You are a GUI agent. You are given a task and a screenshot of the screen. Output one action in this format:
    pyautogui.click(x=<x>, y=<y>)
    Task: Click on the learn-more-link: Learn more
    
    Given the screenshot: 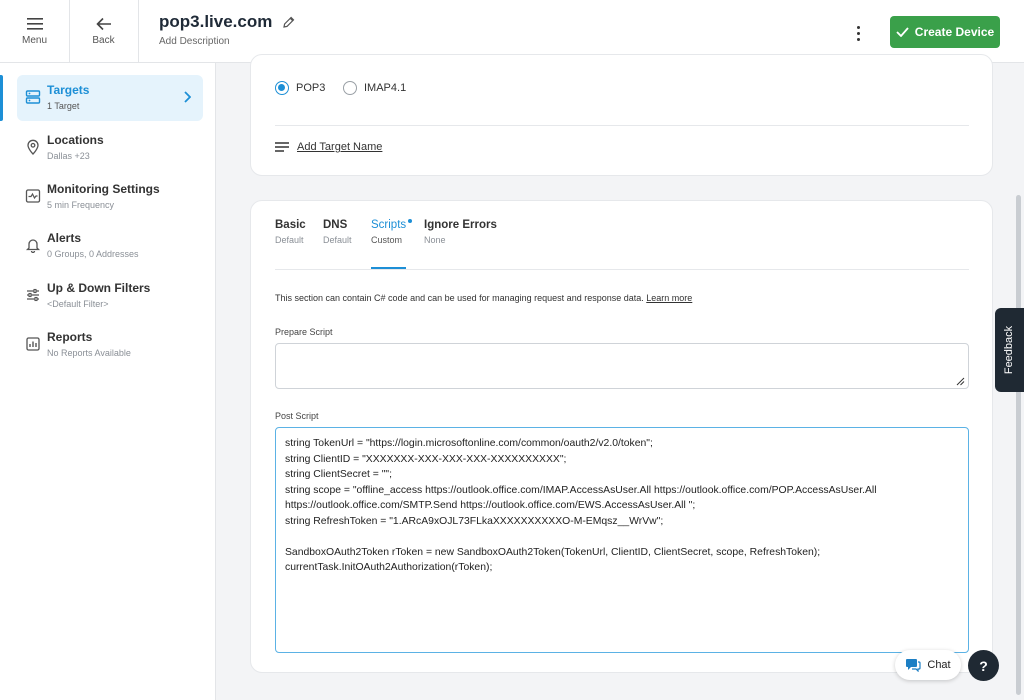 What is the action you would take?
    pyautogui.click(x=669, y=298)
    